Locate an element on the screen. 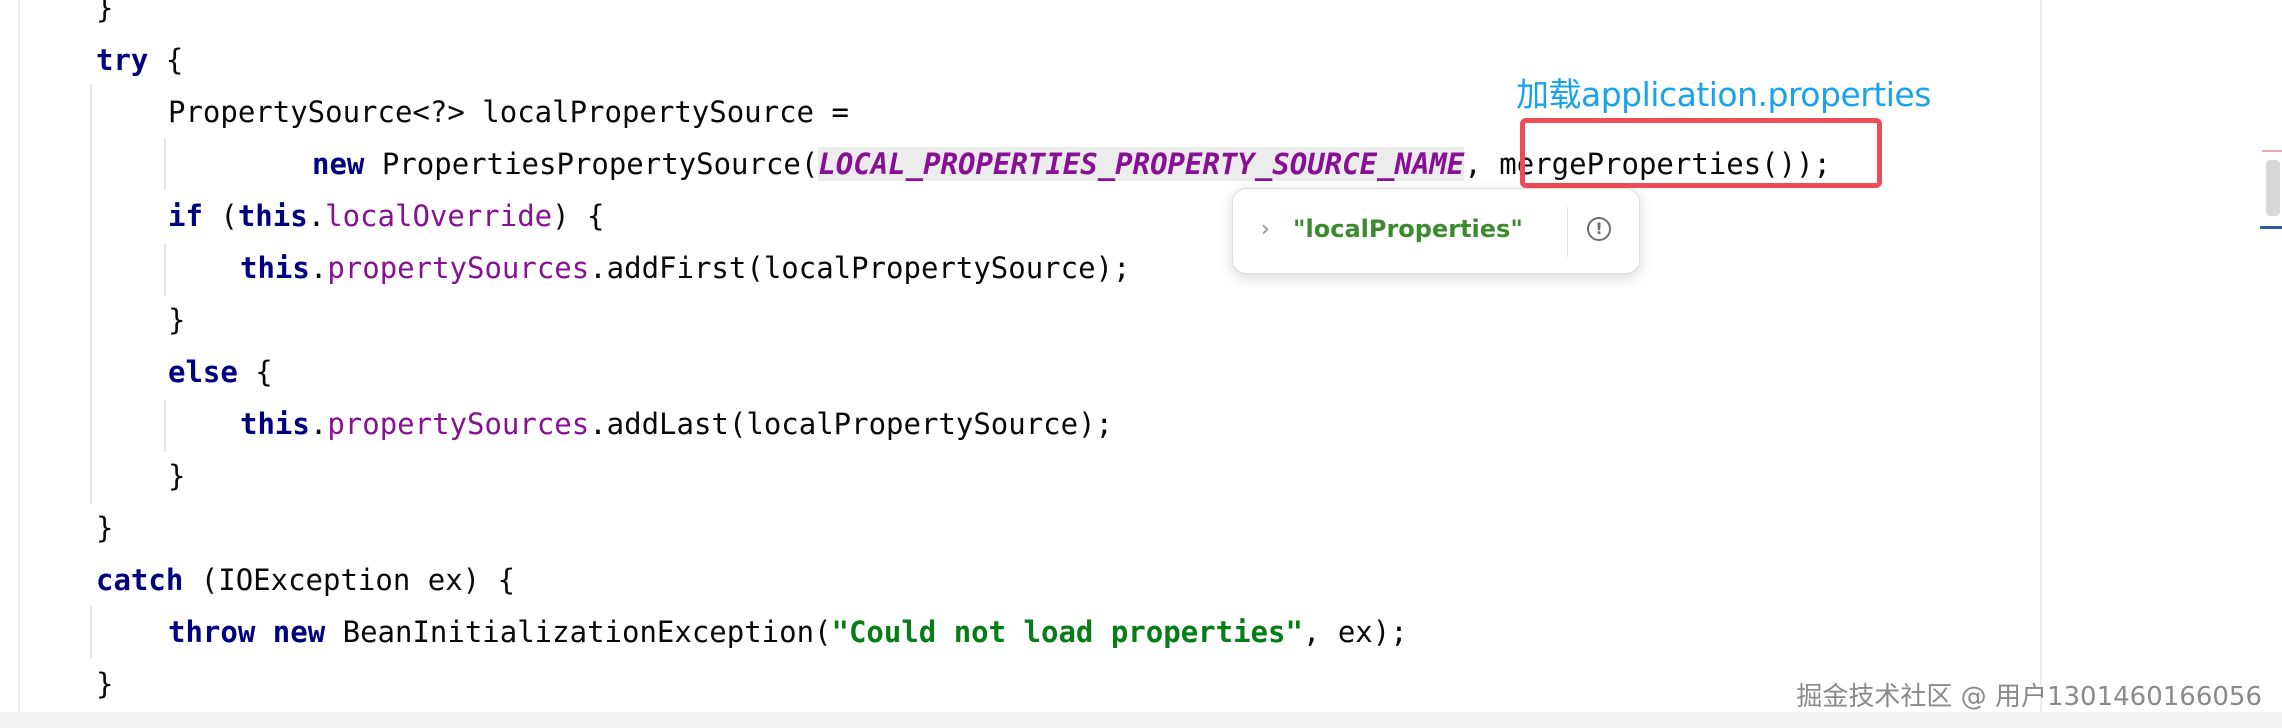 This screenshot has width=2282, height=728. scrollbar-thumb is located at coordinates (2273, 188).